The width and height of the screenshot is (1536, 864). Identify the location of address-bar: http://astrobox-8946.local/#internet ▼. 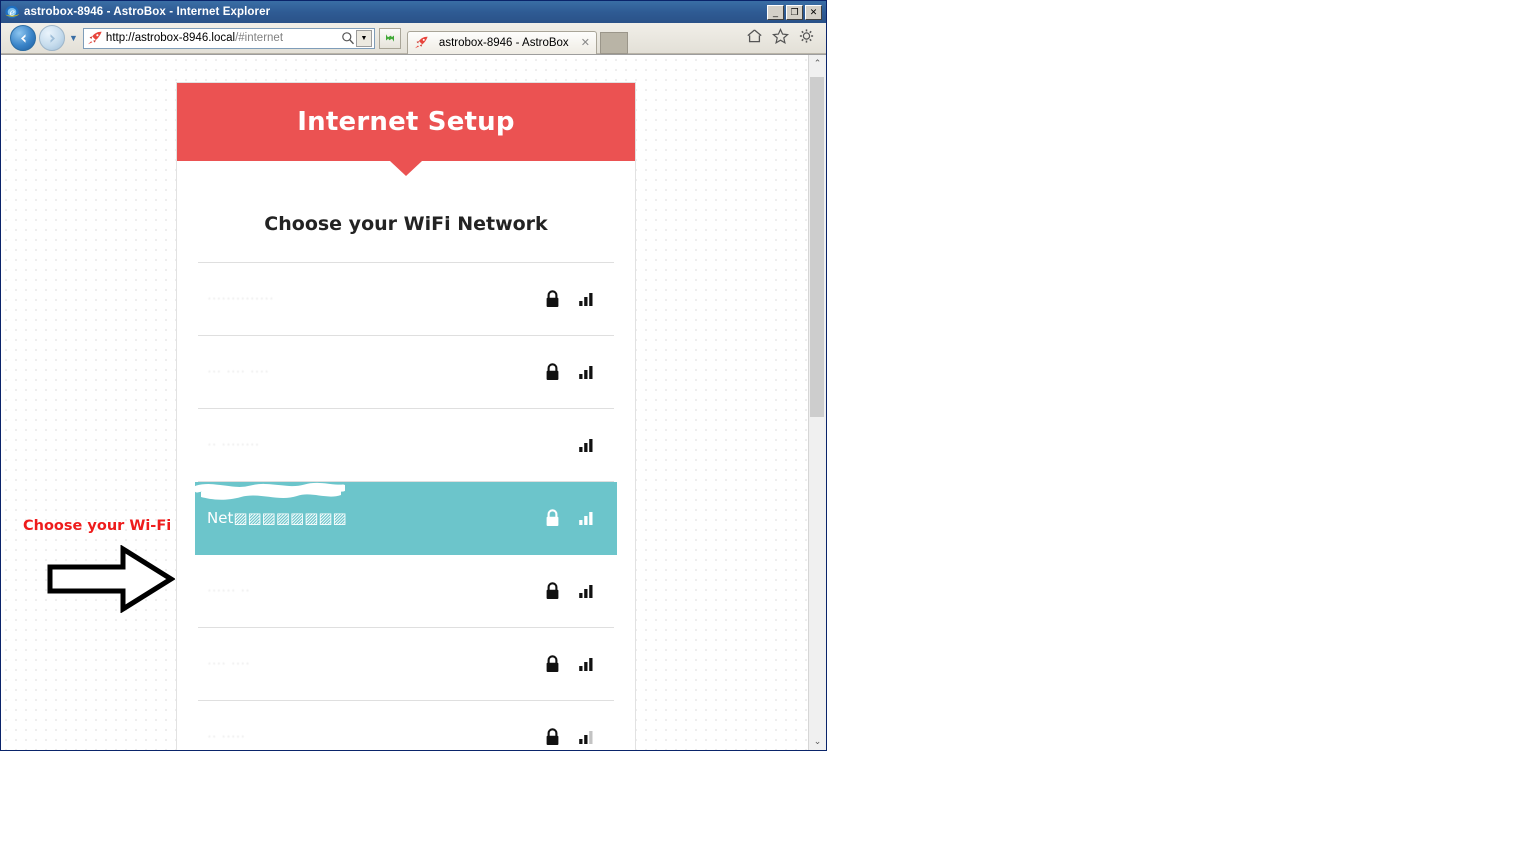
(228, 38).